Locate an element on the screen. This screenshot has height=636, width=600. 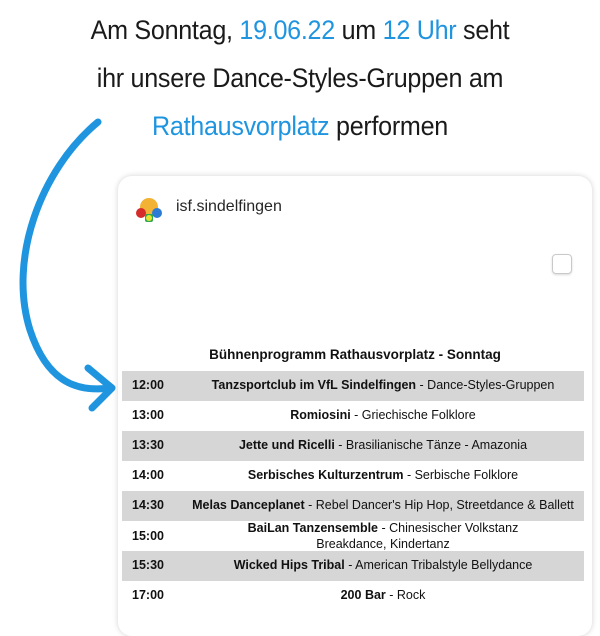
schedule-time: 13:00 is located at coordinates (148, 415).